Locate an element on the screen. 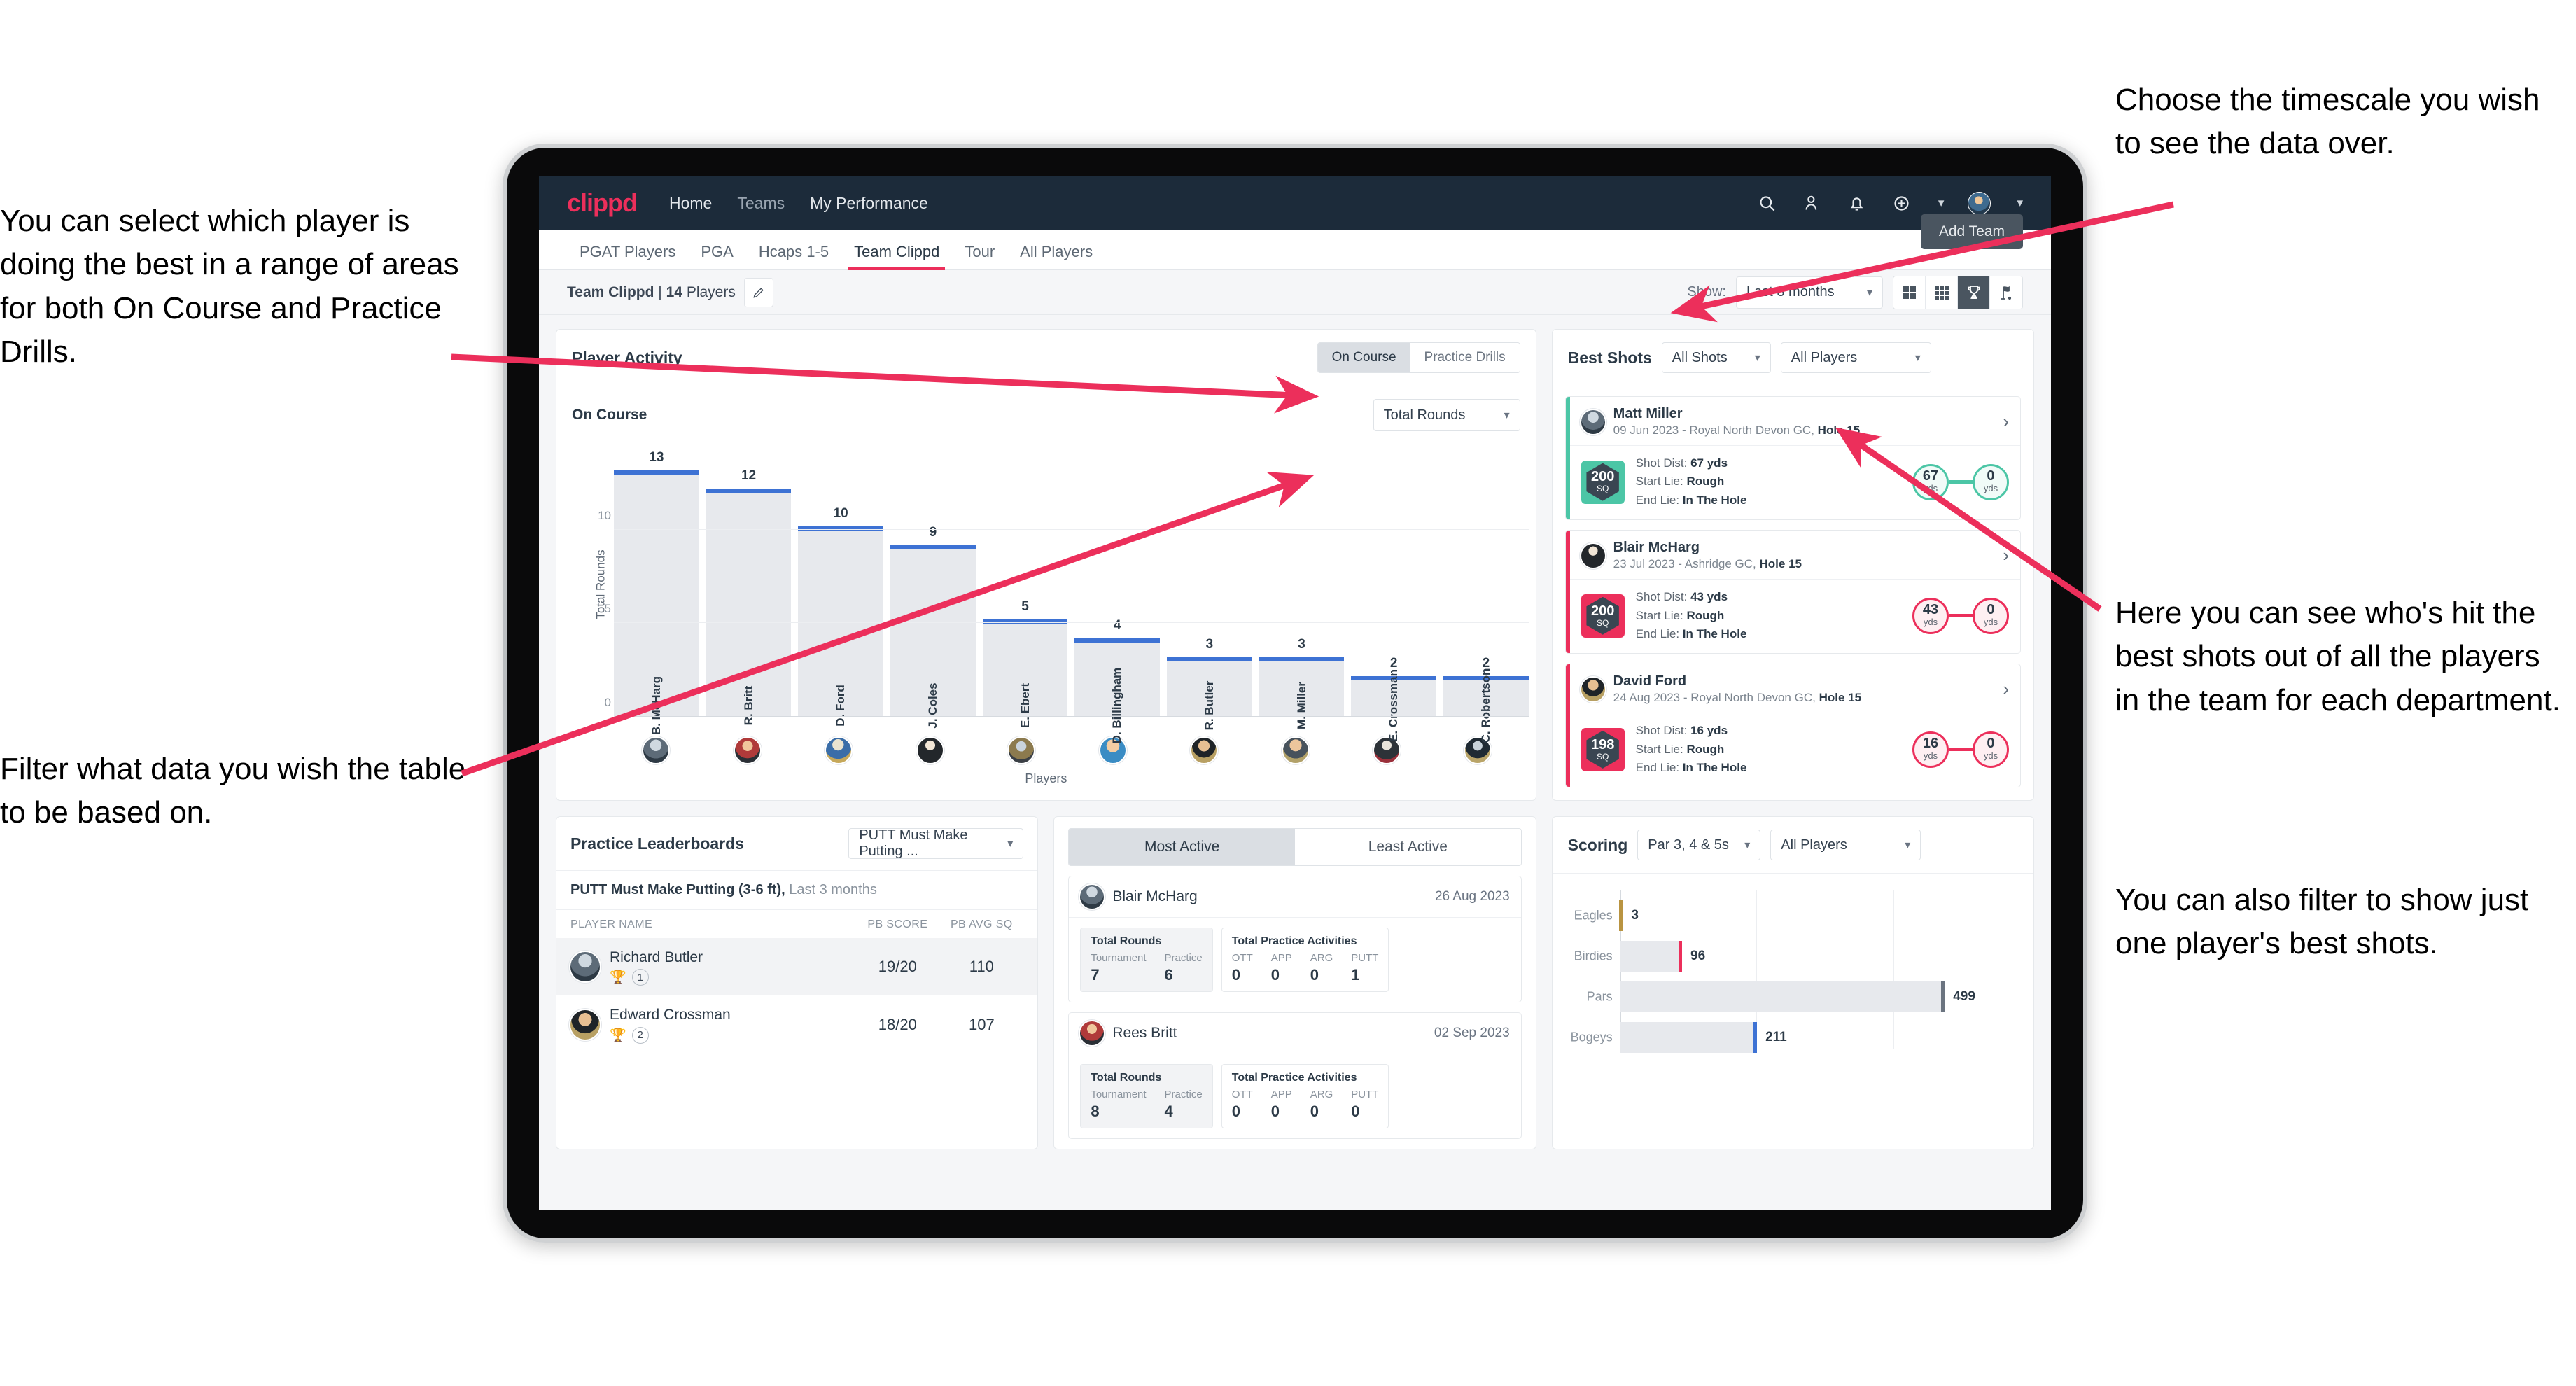  tab-hcaps-1-5: Hcaps 1-5 is located at coordinates (793, 256).